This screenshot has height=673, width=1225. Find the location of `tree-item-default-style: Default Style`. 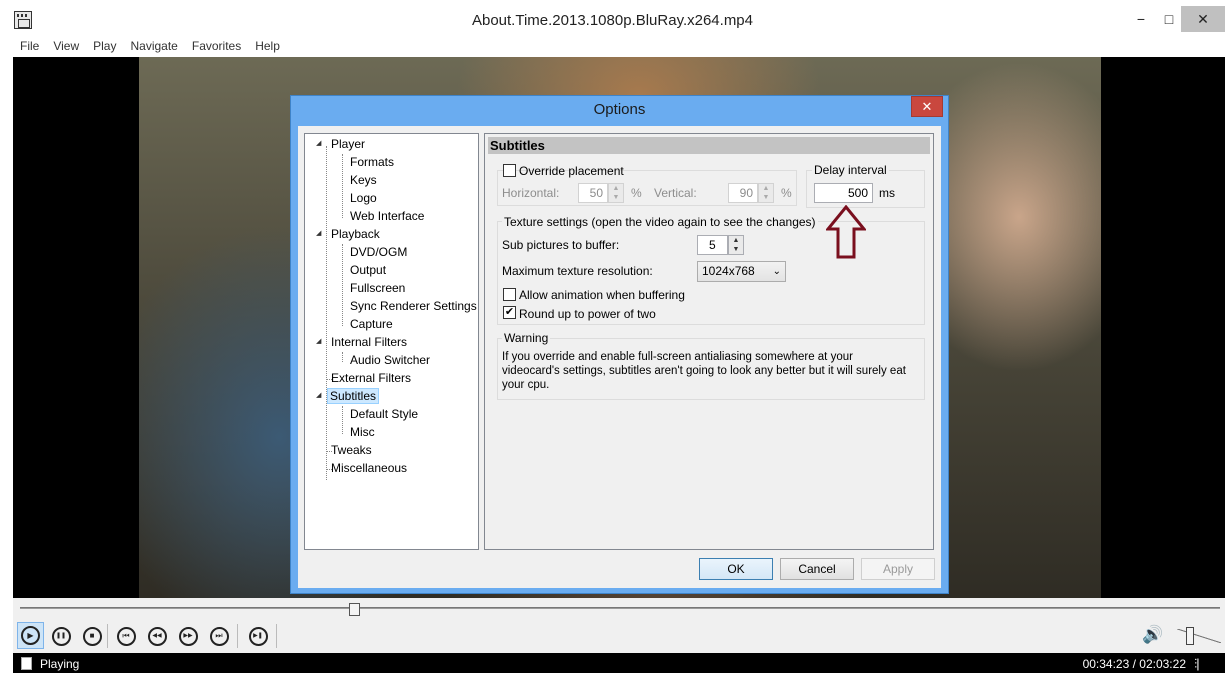

tree-item-default-style: Default Style is located at coordinates (384, 414).